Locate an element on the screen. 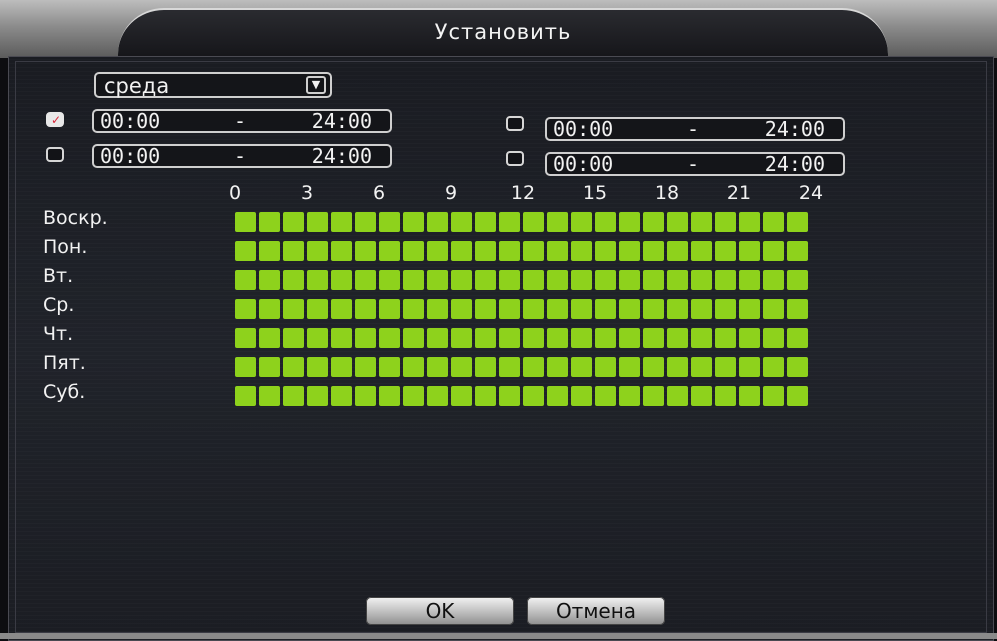  period-2-start: 00:00 is located at coordinates (130, 156).